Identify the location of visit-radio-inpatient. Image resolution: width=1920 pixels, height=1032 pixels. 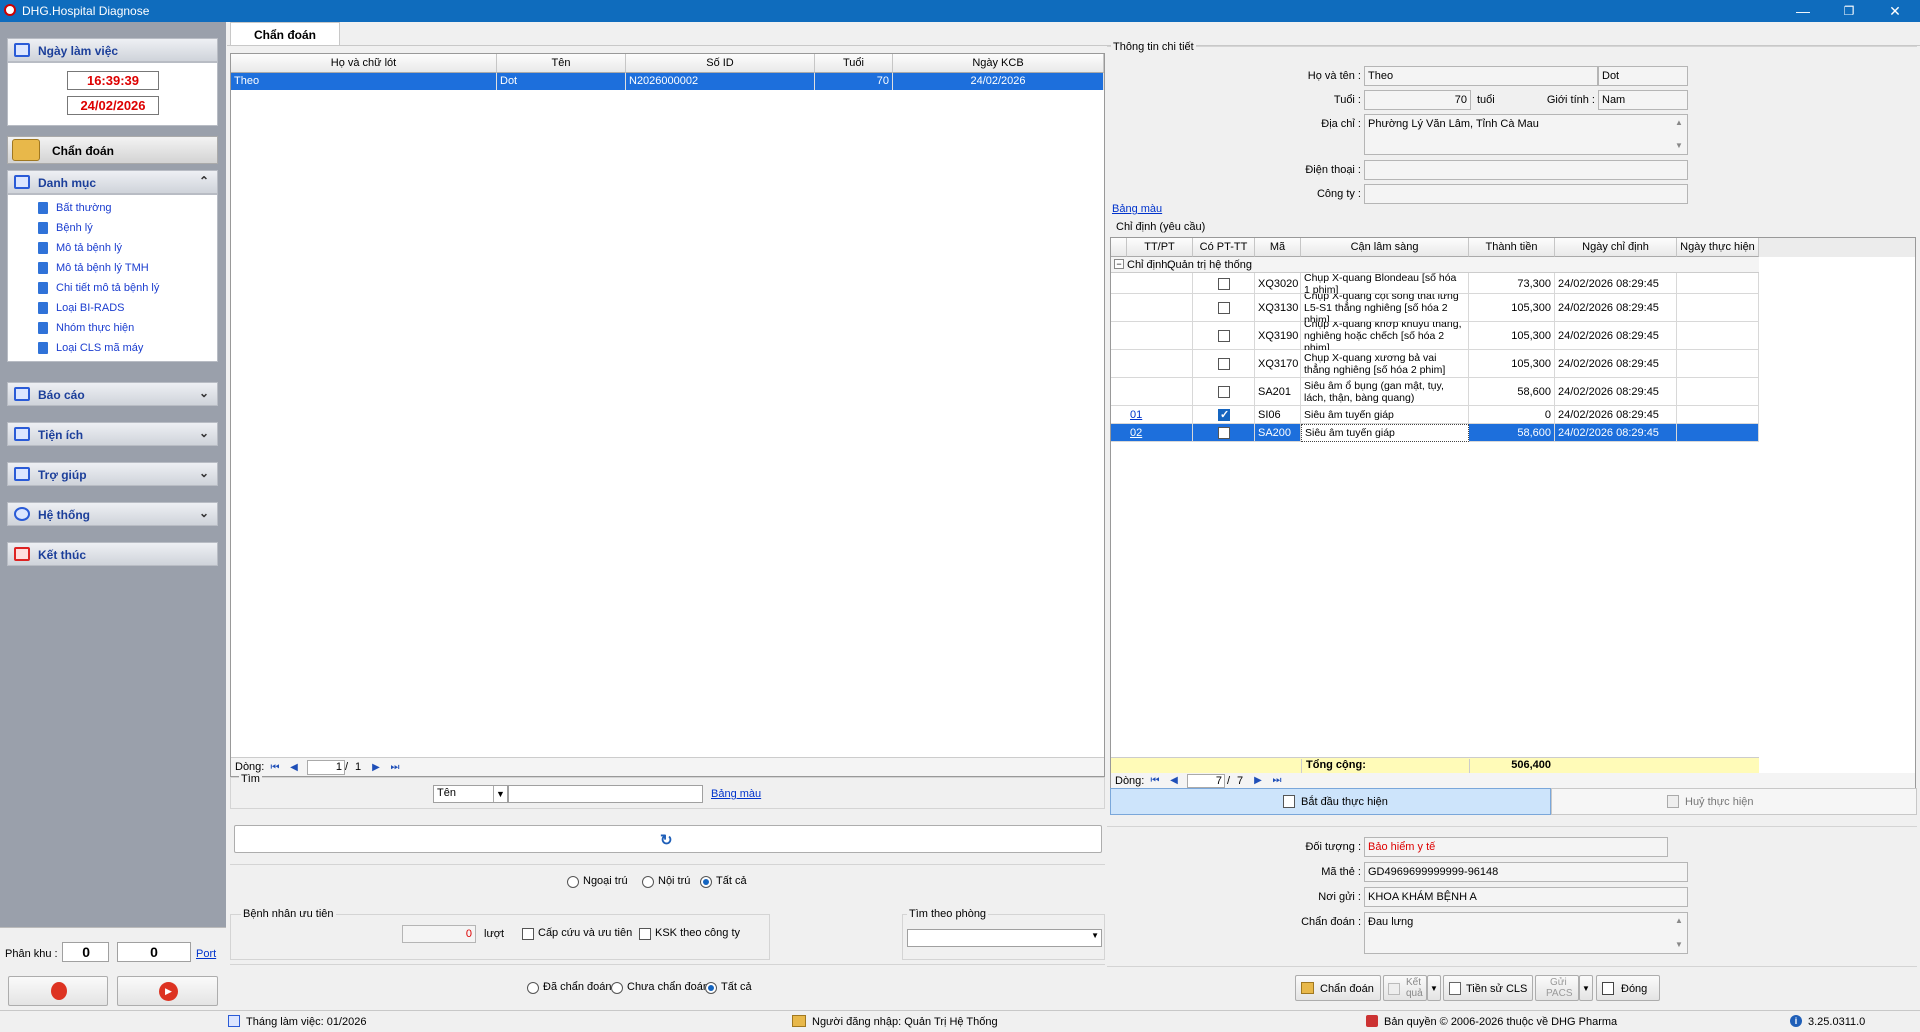
(648, 882).